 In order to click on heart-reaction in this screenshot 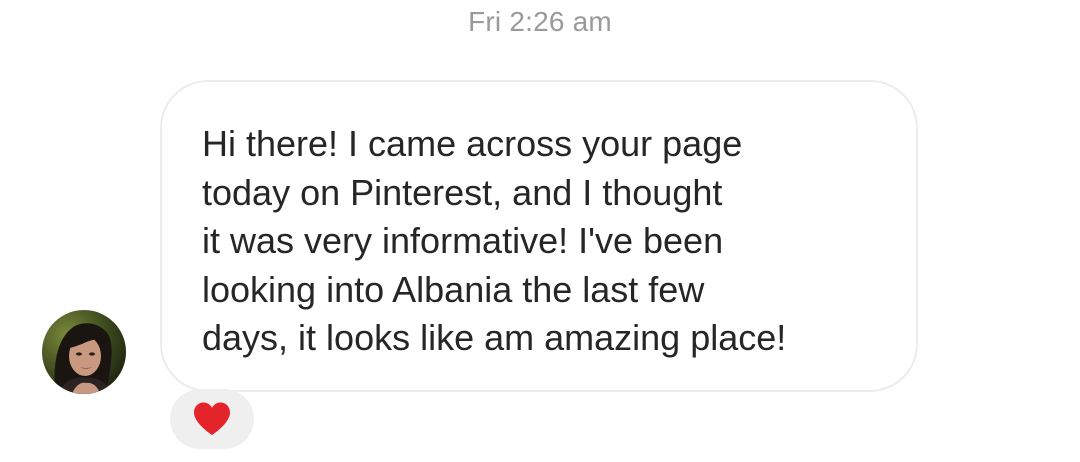, I will do `click(212, 419)`.